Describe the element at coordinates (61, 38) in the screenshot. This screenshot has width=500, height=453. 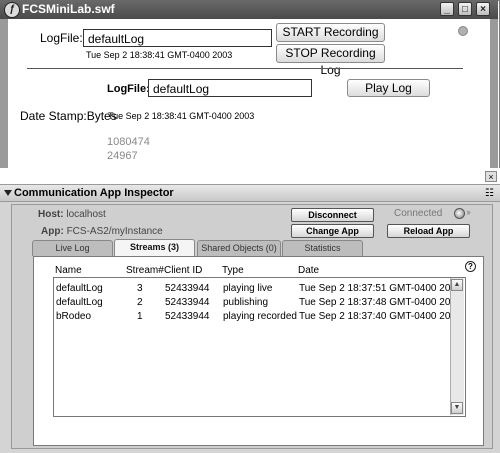
I see `record-logfile-label: LogFile:` at that location.